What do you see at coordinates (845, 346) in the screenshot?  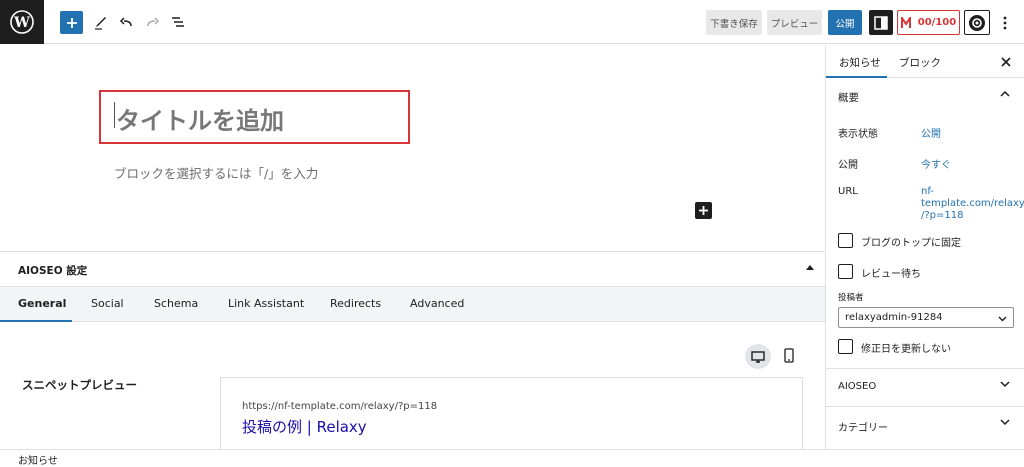 I see `no-modified-date-checkbox` at bounding box center [845, 346].